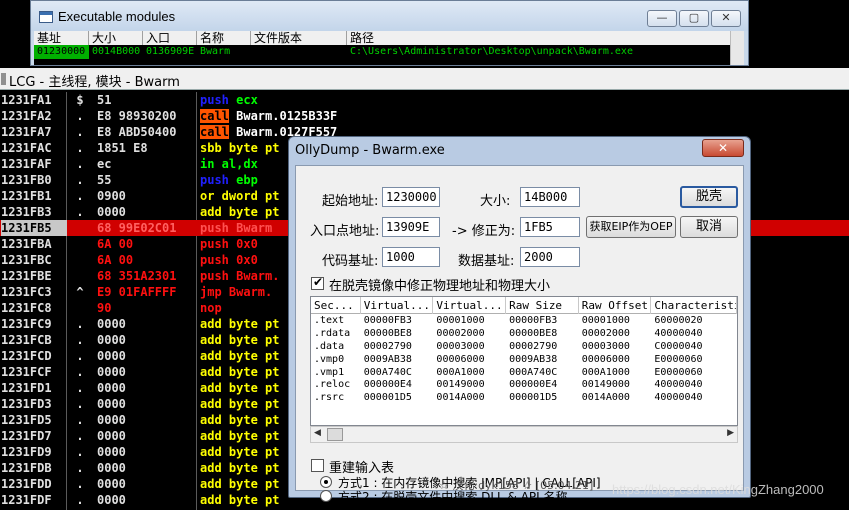 Image resolution: width=849 pixels, height=510 pixels. Describe the element at coordinates (411, 197) in the screenshot. I see `start-address-field: 1230000` at that location.